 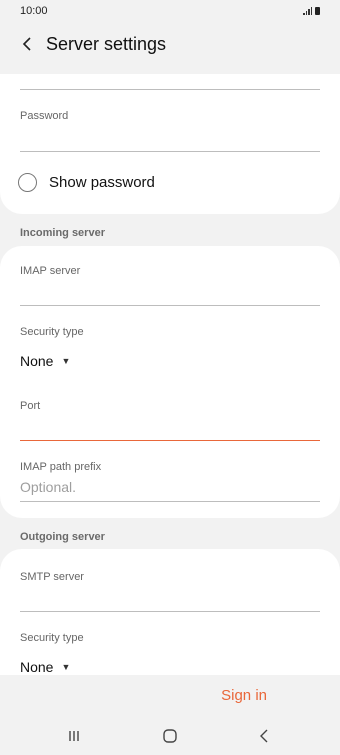 I want to click on system-nav-bar, so click(x=170, y=736).